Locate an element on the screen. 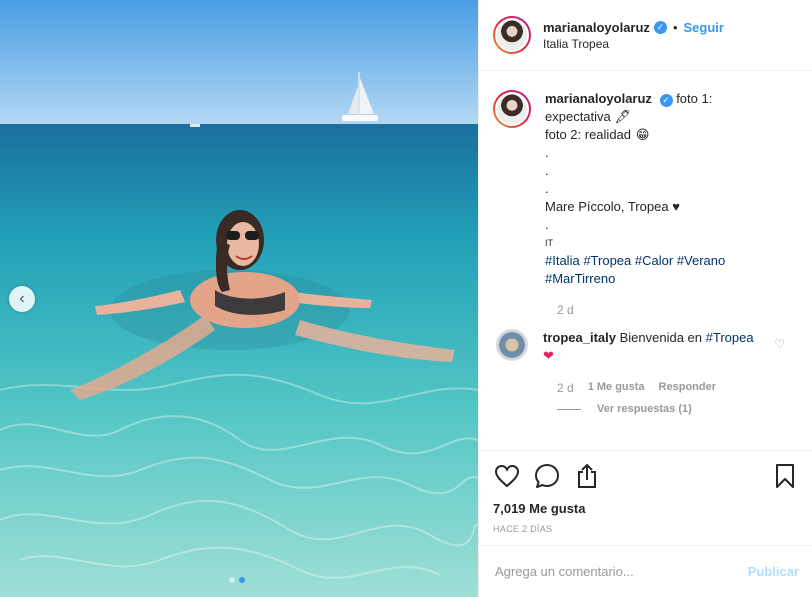 Image resolution: width=812 pixels, height=597 pixels. comment-likes: 1 Me gusta is located at coordinates (616, 388).